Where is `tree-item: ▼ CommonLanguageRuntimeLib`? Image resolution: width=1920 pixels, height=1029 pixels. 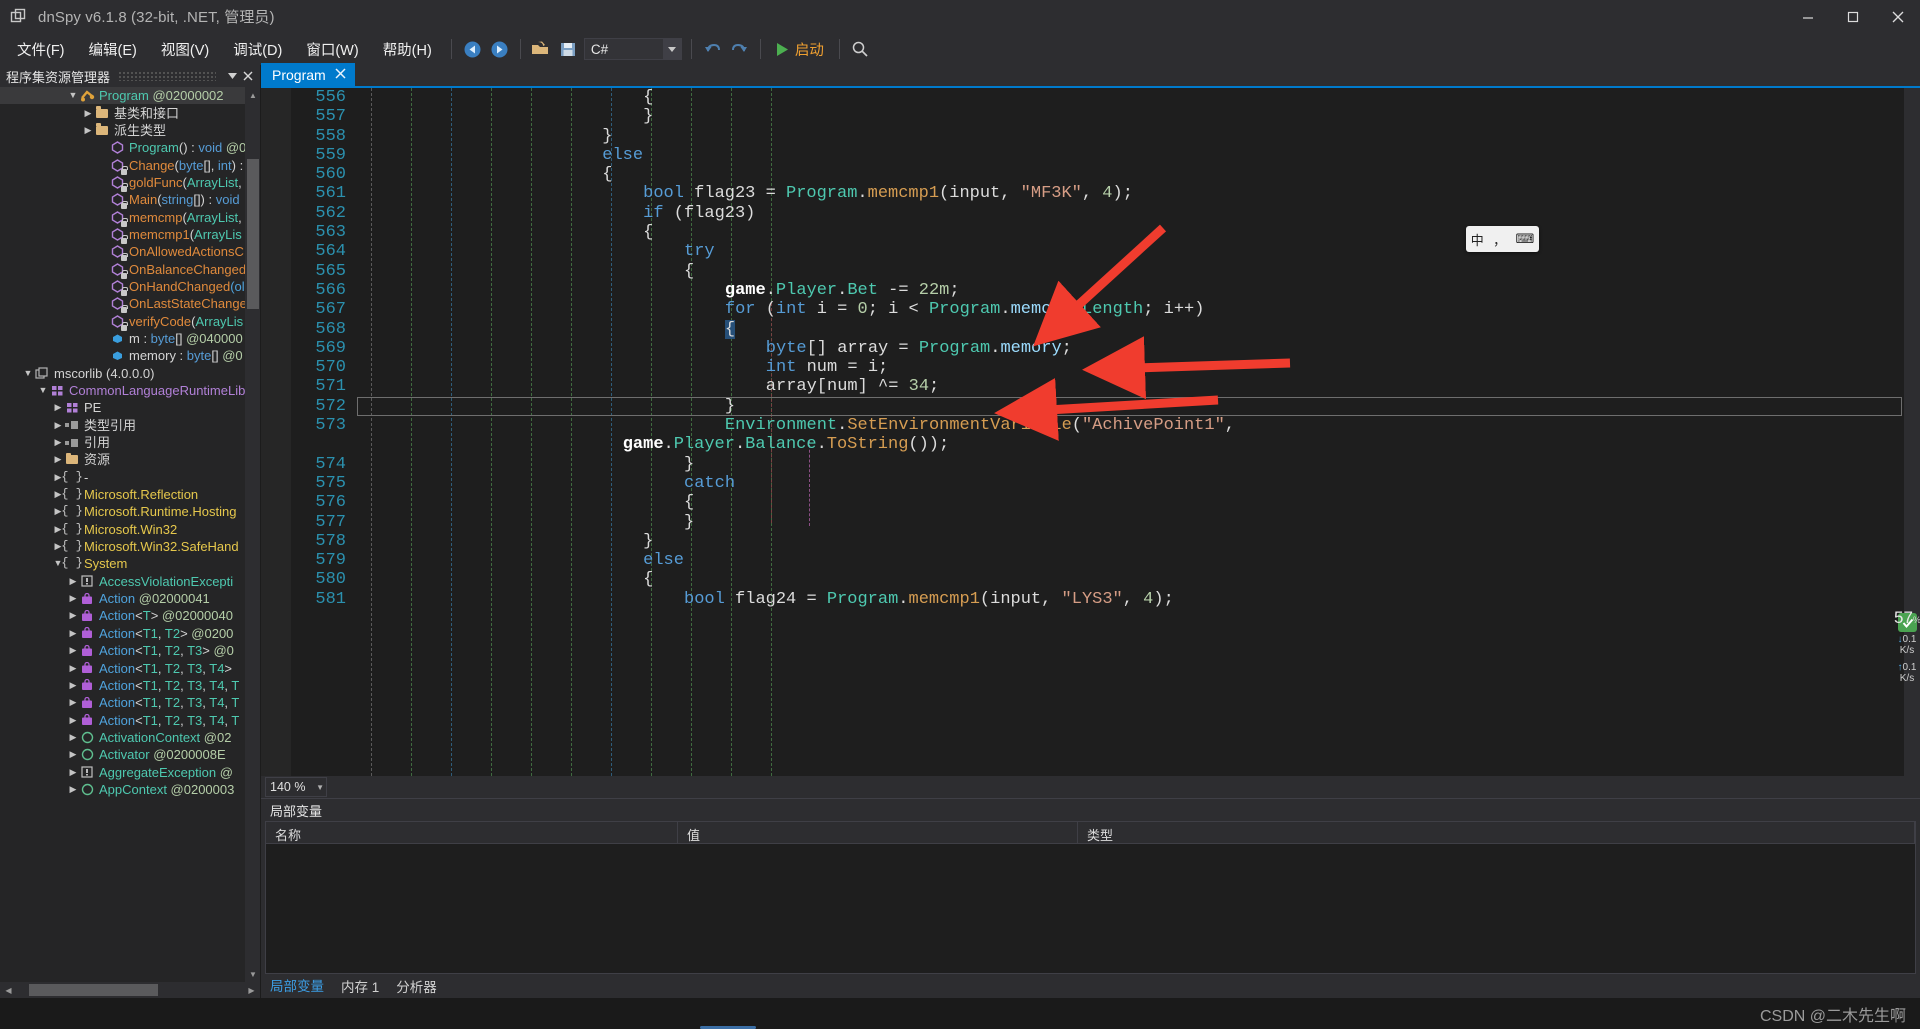 tree-item: ▼ CommonLanguageRuntimeLib is located at coordinates (130, 390).